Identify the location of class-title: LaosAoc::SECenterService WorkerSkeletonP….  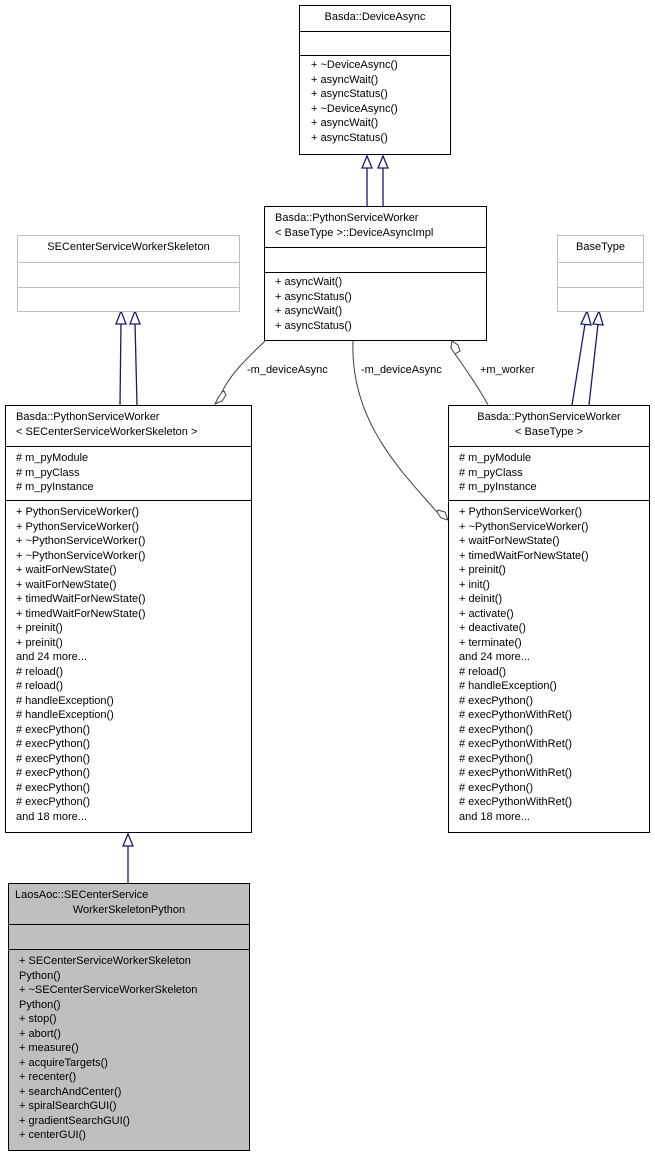
(129, 904).